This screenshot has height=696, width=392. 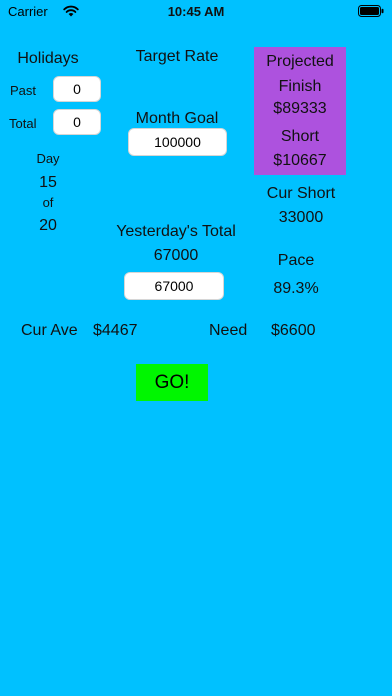 I want to click on yesterday-total-label: Yesterday's Total, so click(x=176, y=231).